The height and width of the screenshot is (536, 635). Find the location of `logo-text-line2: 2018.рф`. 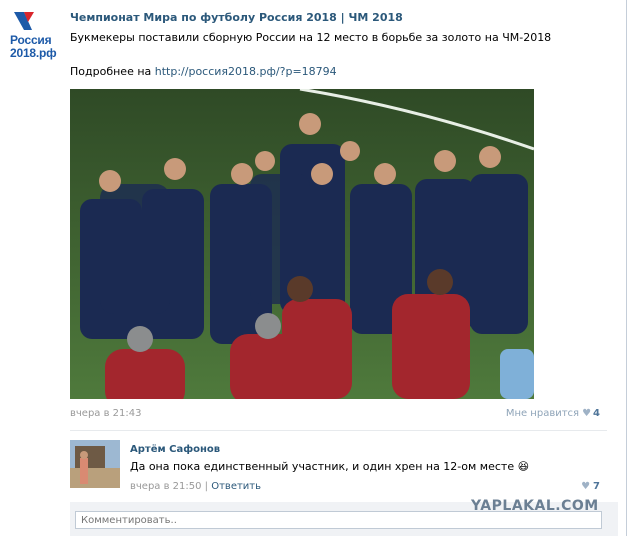

logo-text-line2: 2018.рф is located at coordinates (33, 53).